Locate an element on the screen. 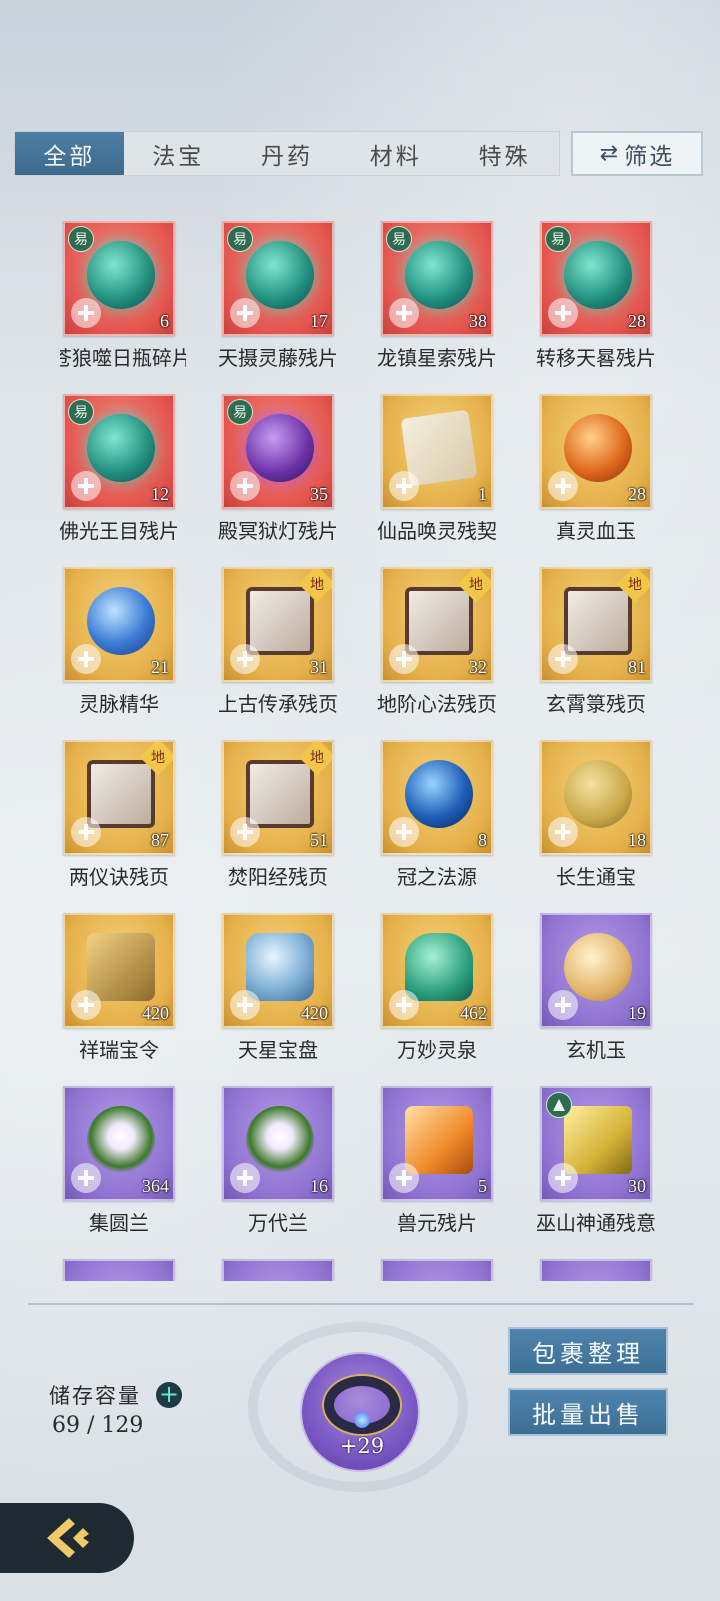  item-tile: 21 is located at coordinates (119, 624).